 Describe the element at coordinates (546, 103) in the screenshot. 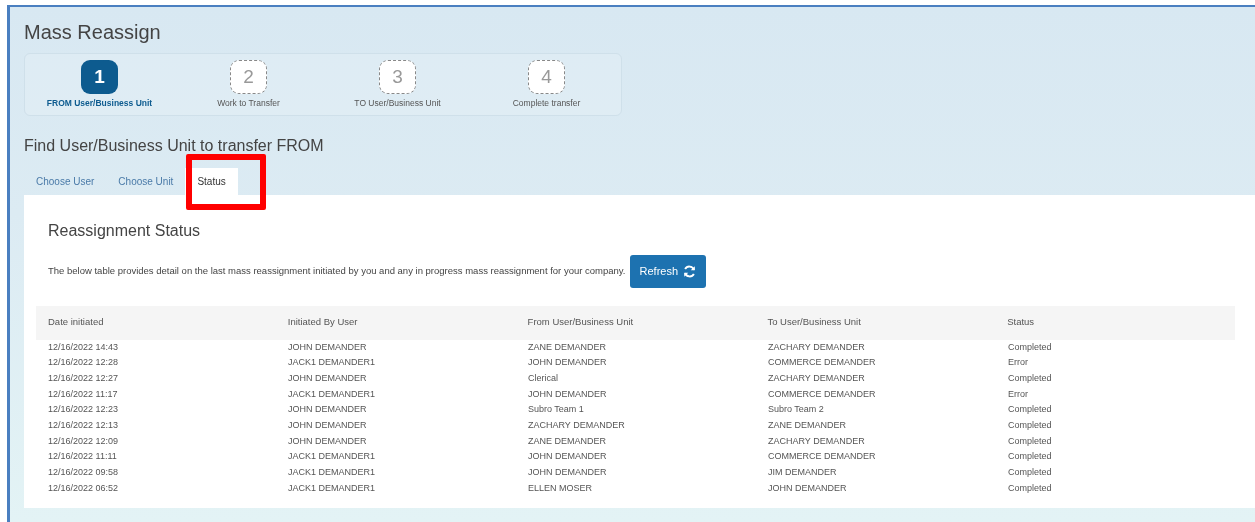

I see `step-label: Complete transfer` at that location.